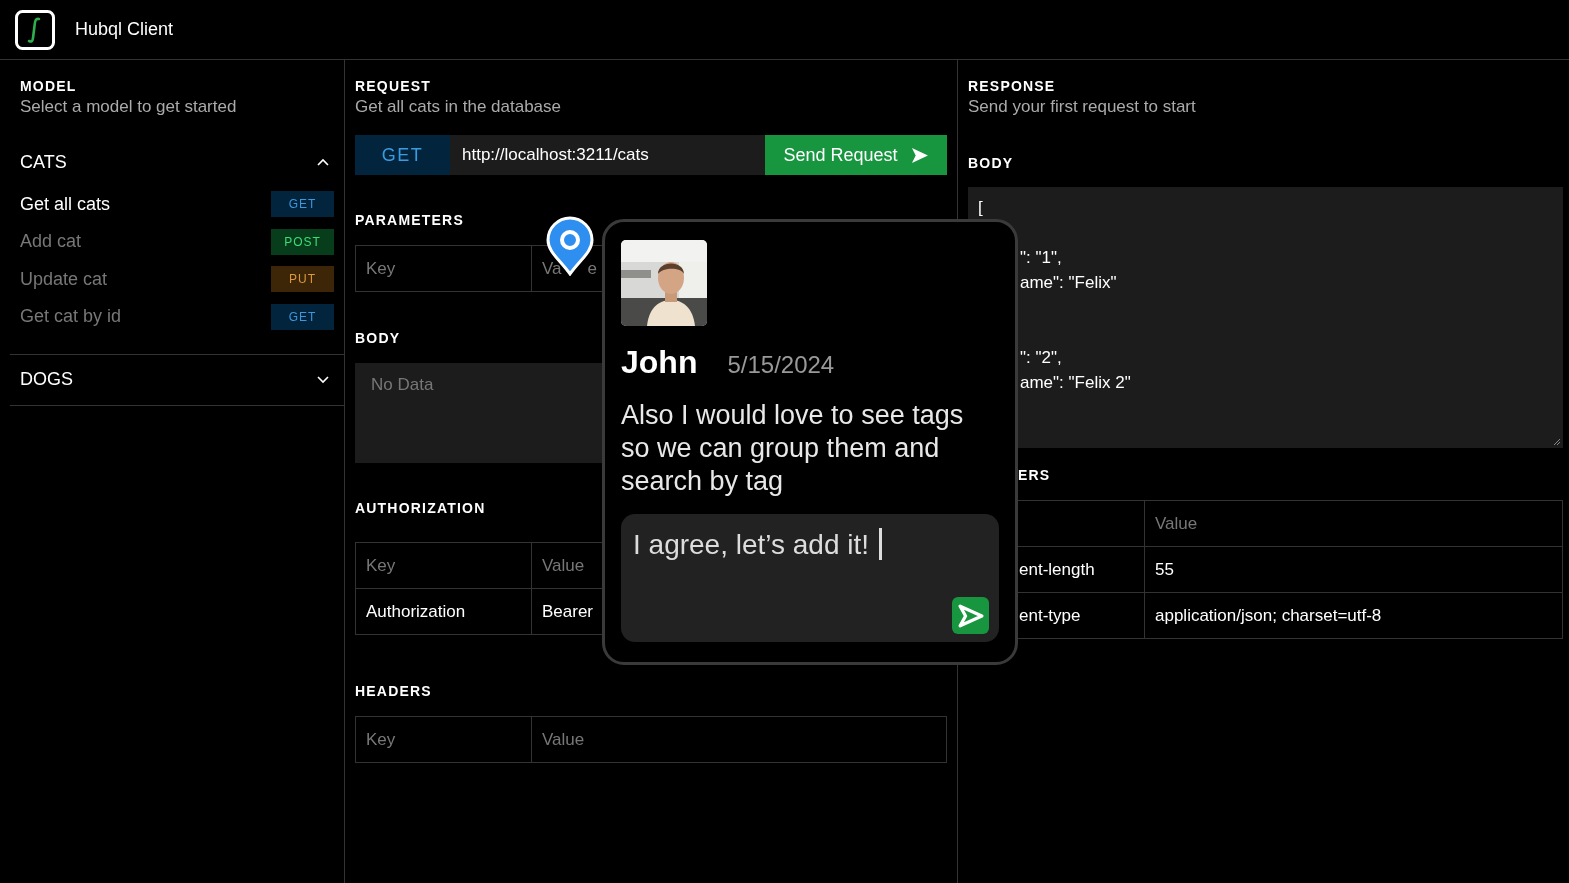 The height and width of the screenshot is (883, 1569). What do you see at coordinates (1353, 569) in the screenshot?
I see `table-cell: 55` at bounding box center [1353, 569].